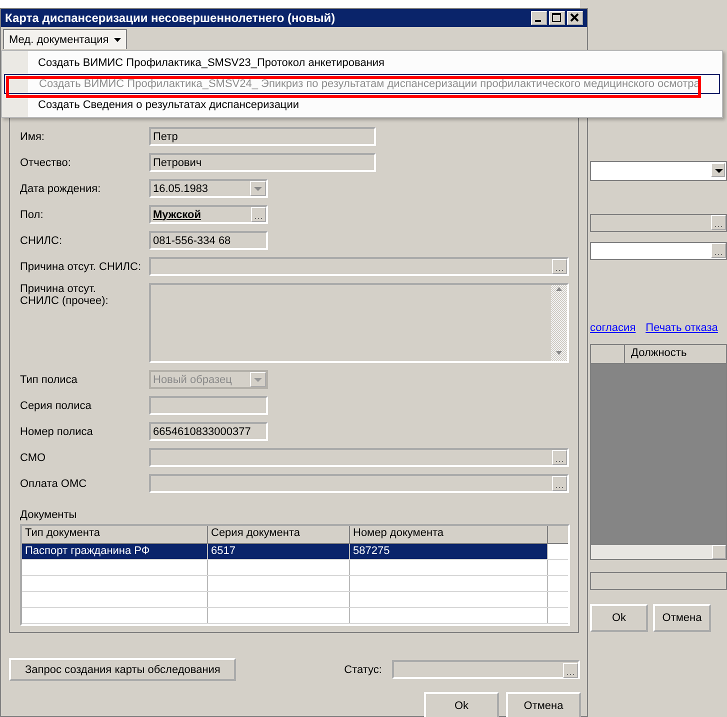  What do you see at coordinates (56, 406) in the screenshot?
I see `field-label: Серия полиса` at bounding box center [56, 406].